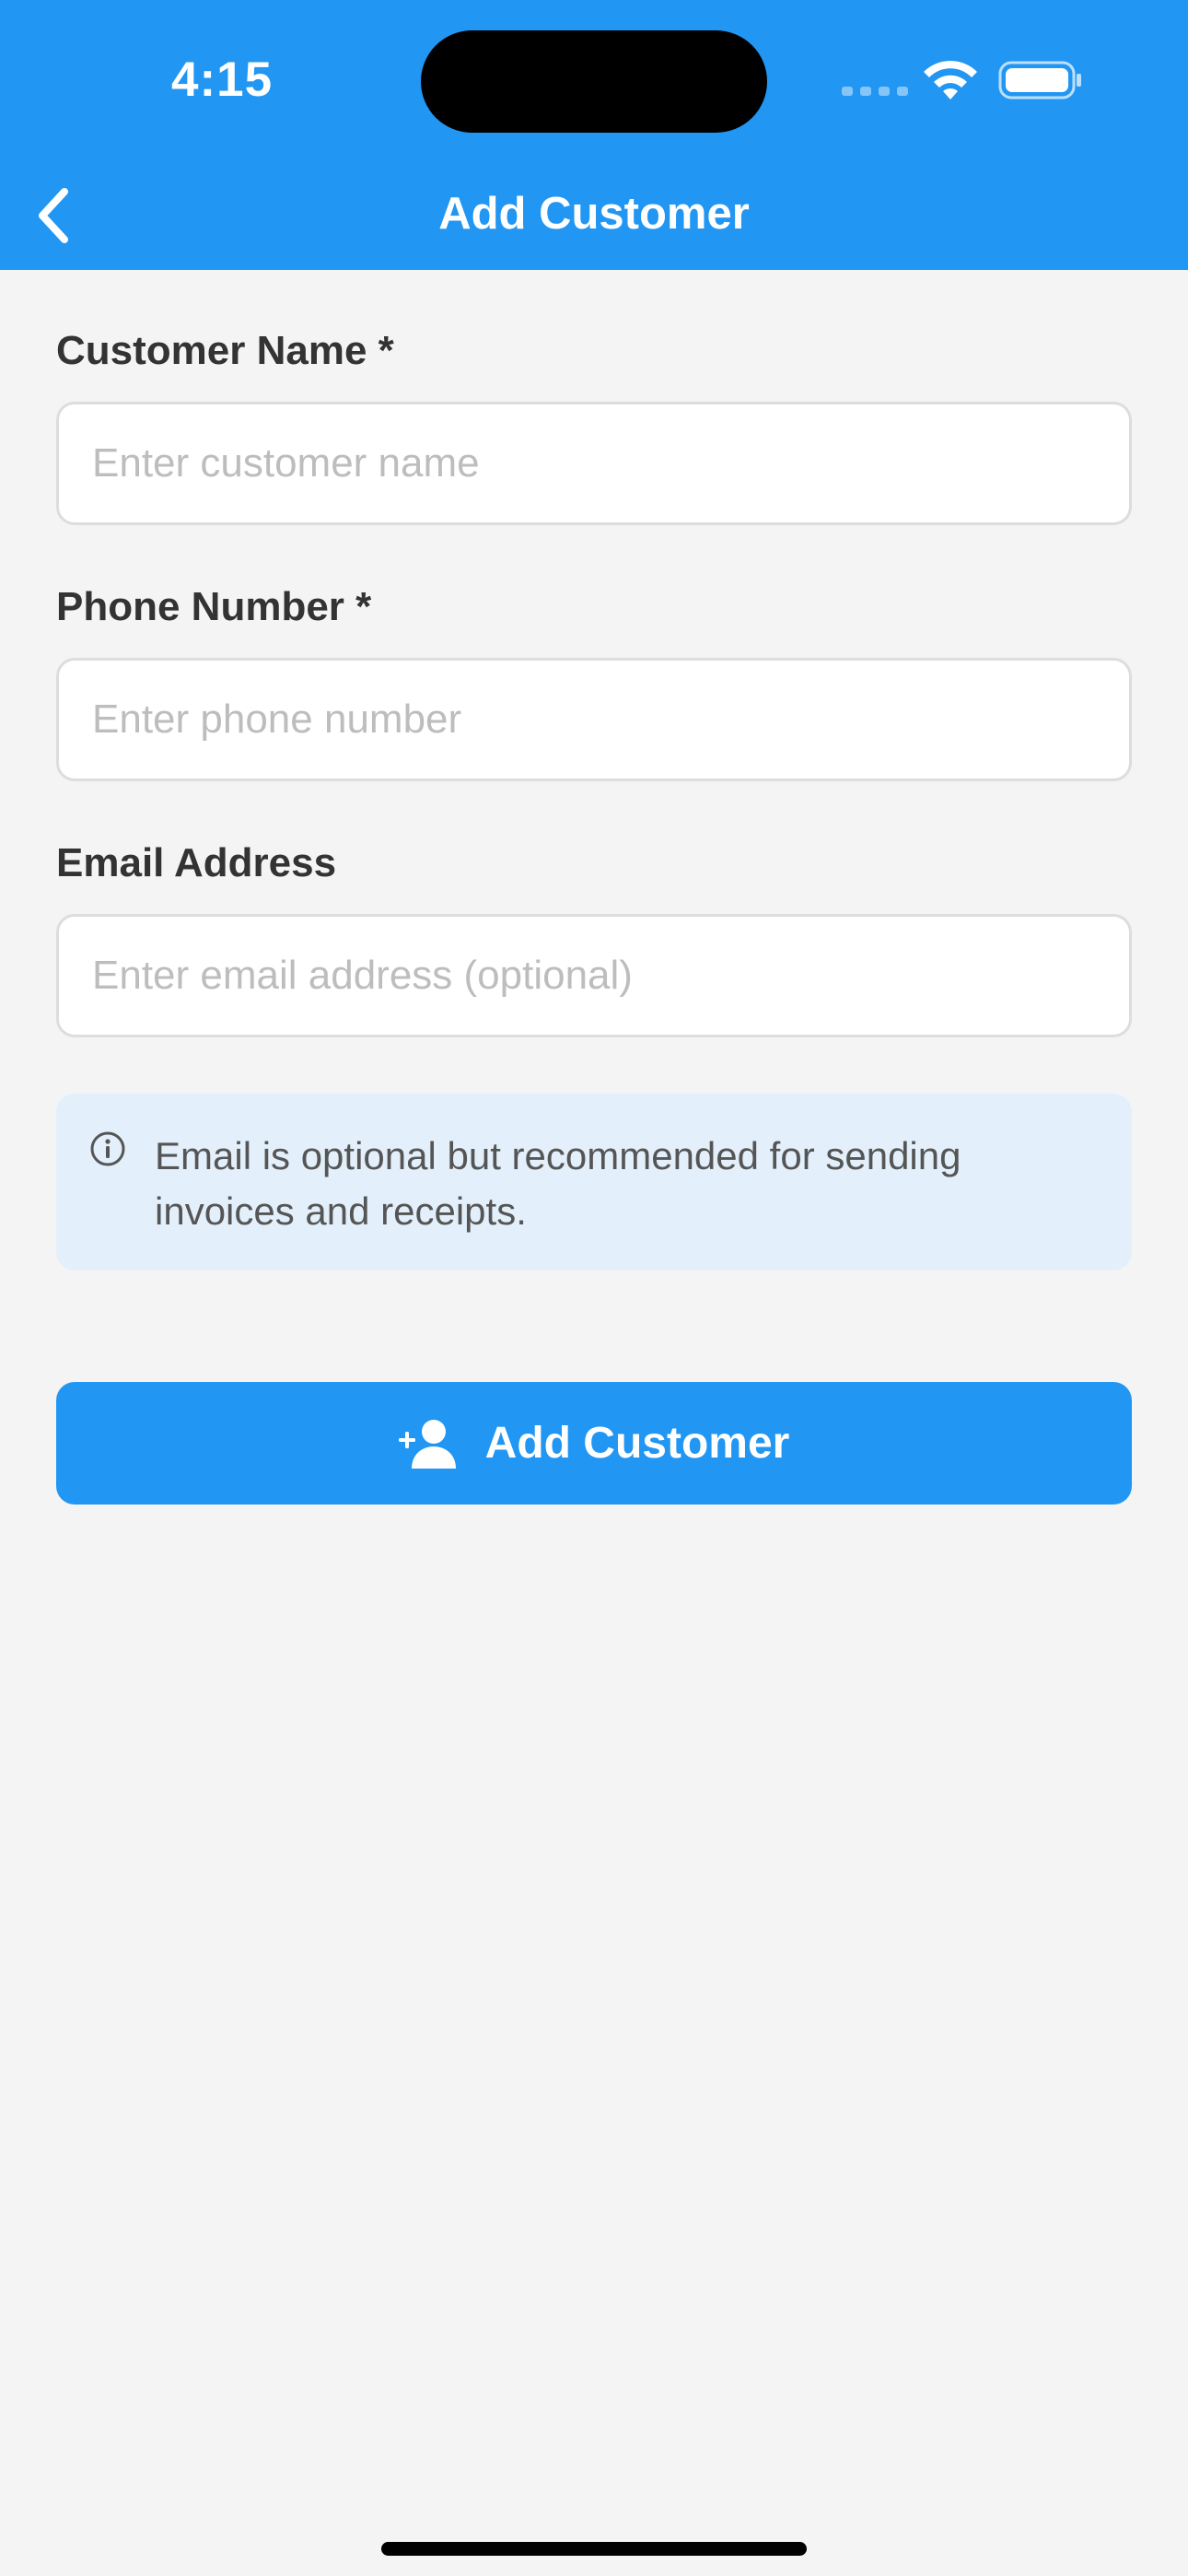 The height and width of the screenshot is (2576, 1188). I want to click on battery-icon, so click(1039, 80).